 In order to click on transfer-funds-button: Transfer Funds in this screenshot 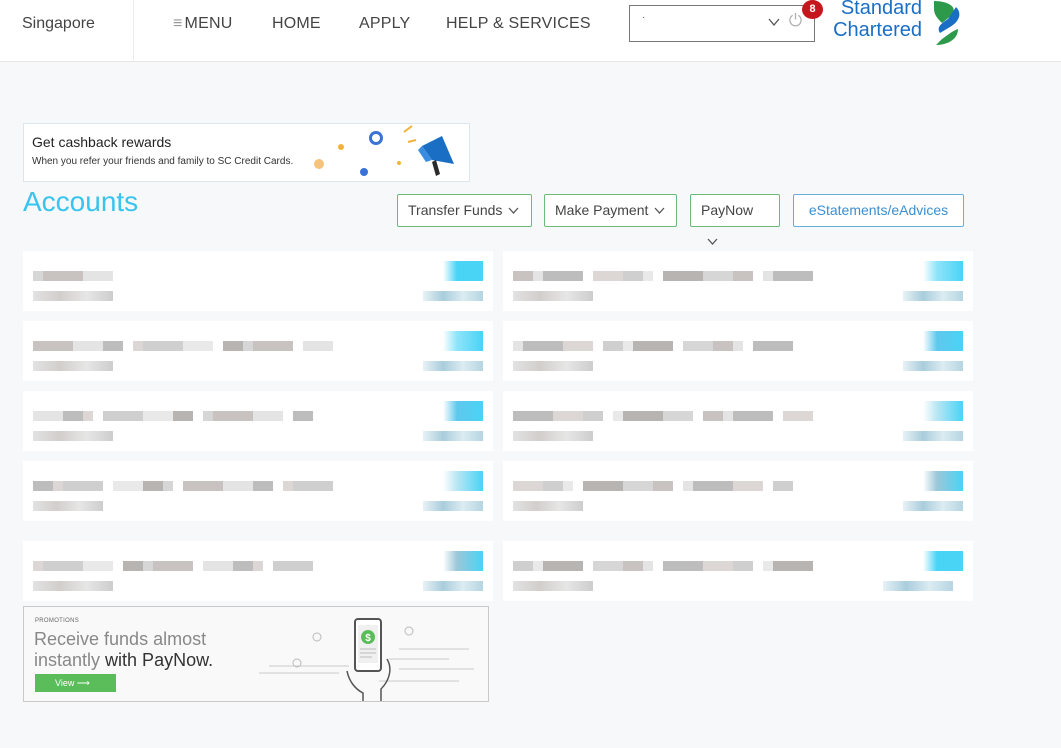, I will do `click(464, 210)`.